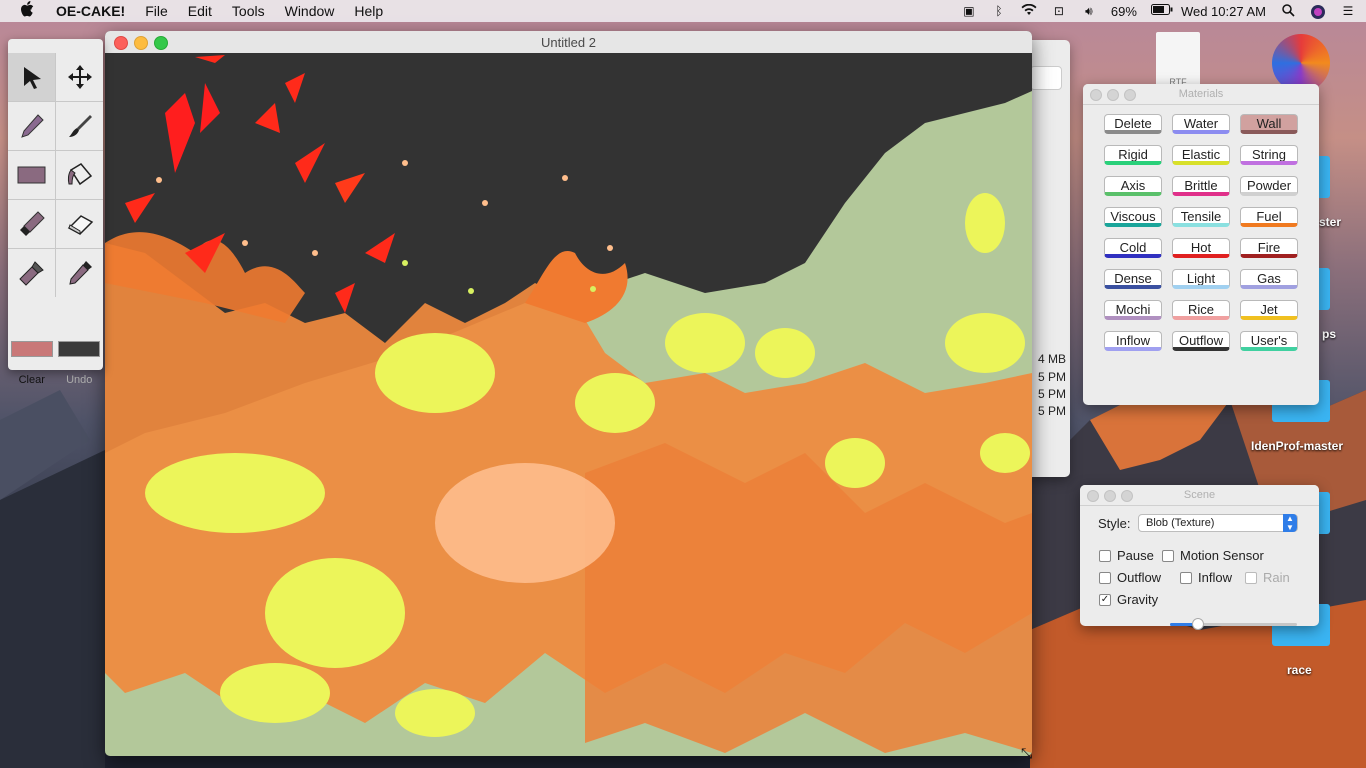  I want to click on menu-window: Window, so click(310, 11).